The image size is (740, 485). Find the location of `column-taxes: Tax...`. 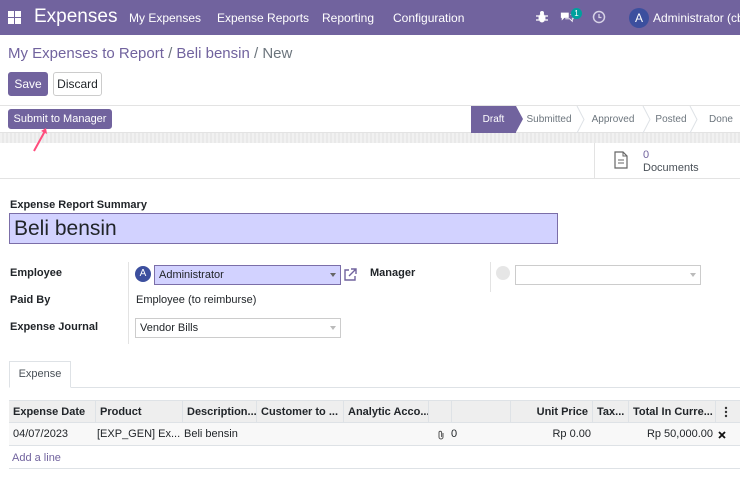

column-taxes: Tax... is located at coordinates (611, 412).